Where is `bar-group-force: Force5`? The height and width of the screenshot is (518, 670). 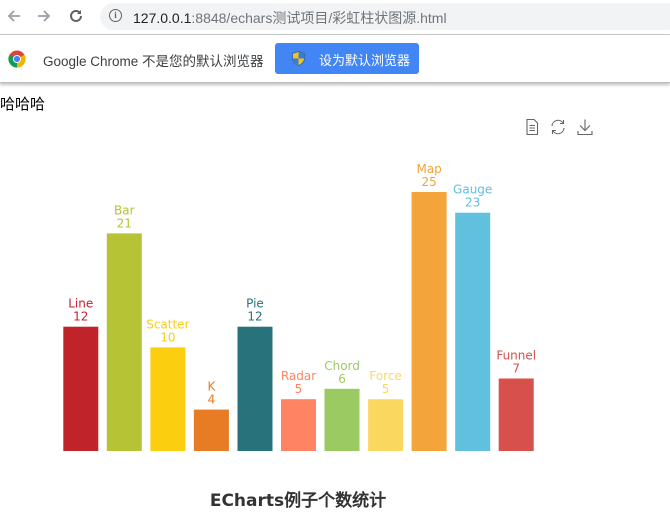 bar-group-force: Force5 is located at coordinates (386, 410).